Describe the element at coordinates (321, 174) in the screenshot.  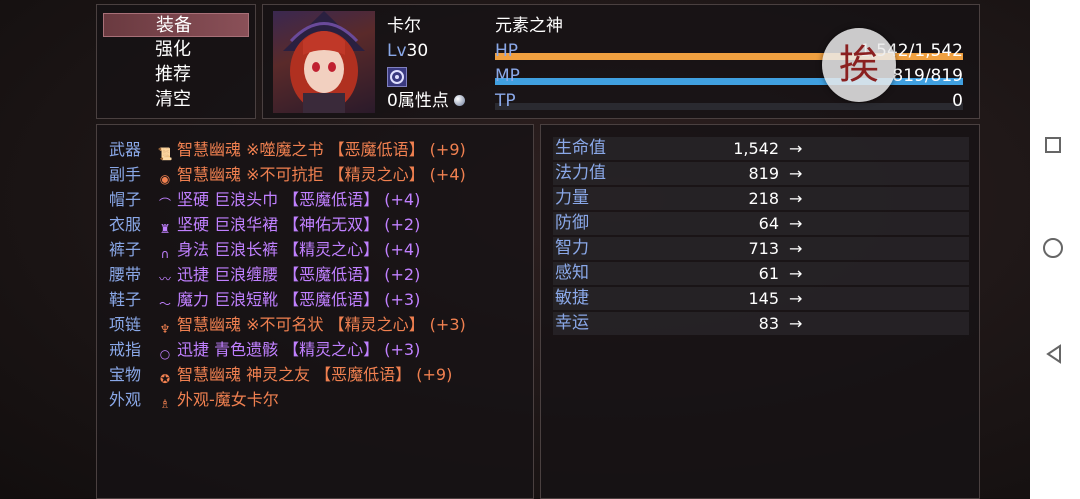
I see `equipment-name: 智慧幽魂 ※不可抗拒 【精灵之心】 (+4)` at that location.